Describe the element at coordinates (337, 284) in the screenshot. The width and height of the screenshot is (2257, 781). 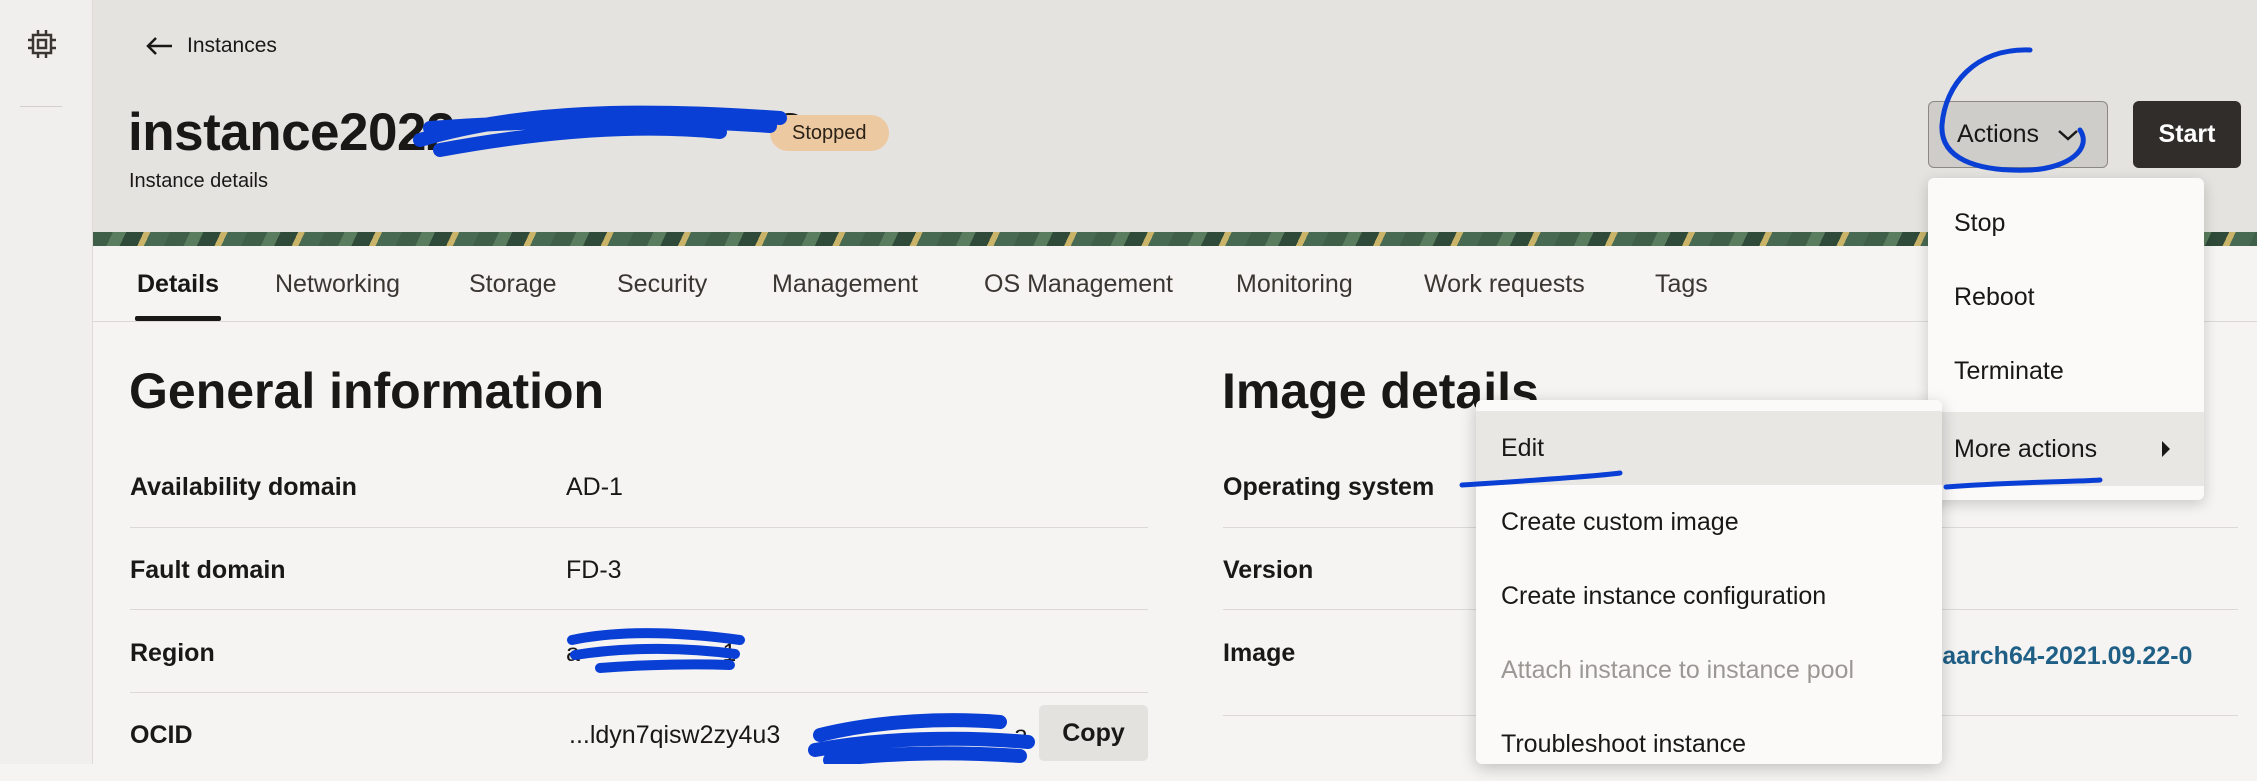
I see `tab-networking: Networking` at that location.